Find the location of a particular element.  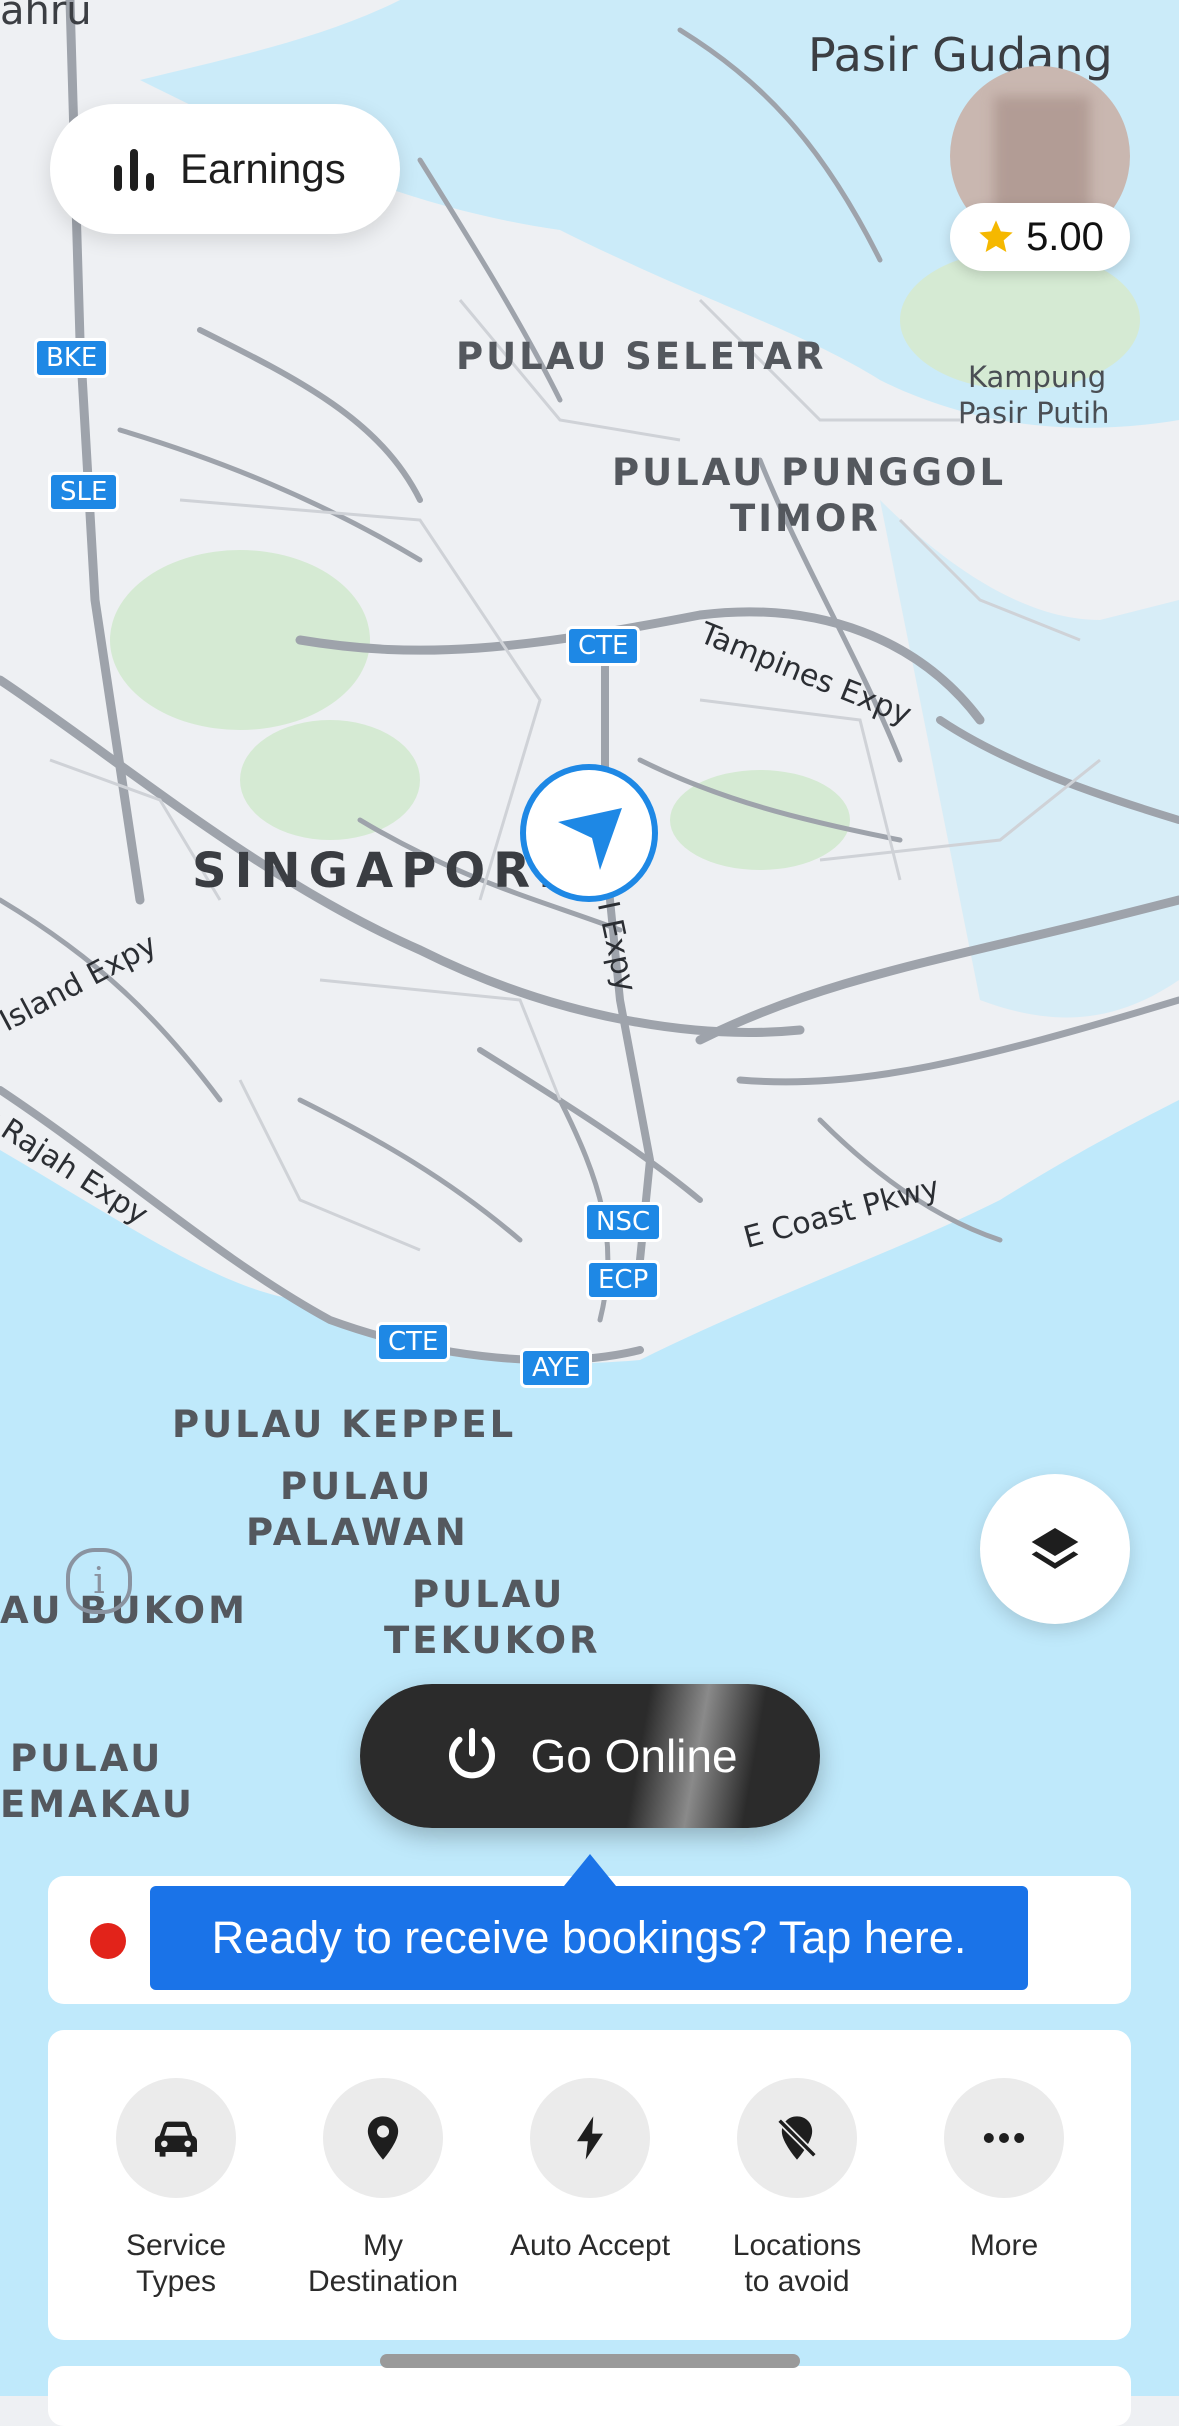

no-location-icon is located at coordinates (797, 2138).